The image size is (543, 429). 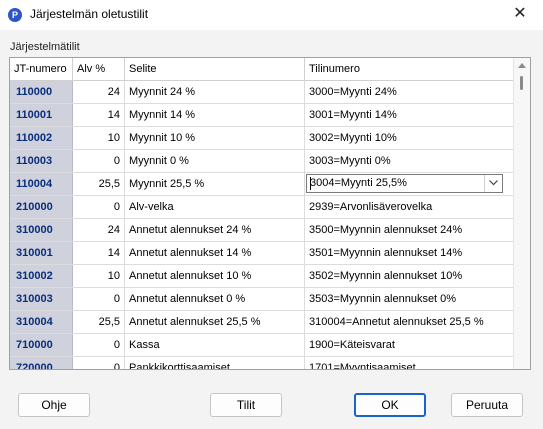 I want to click on column-header-description: Selite, so click(x=215, y=69).